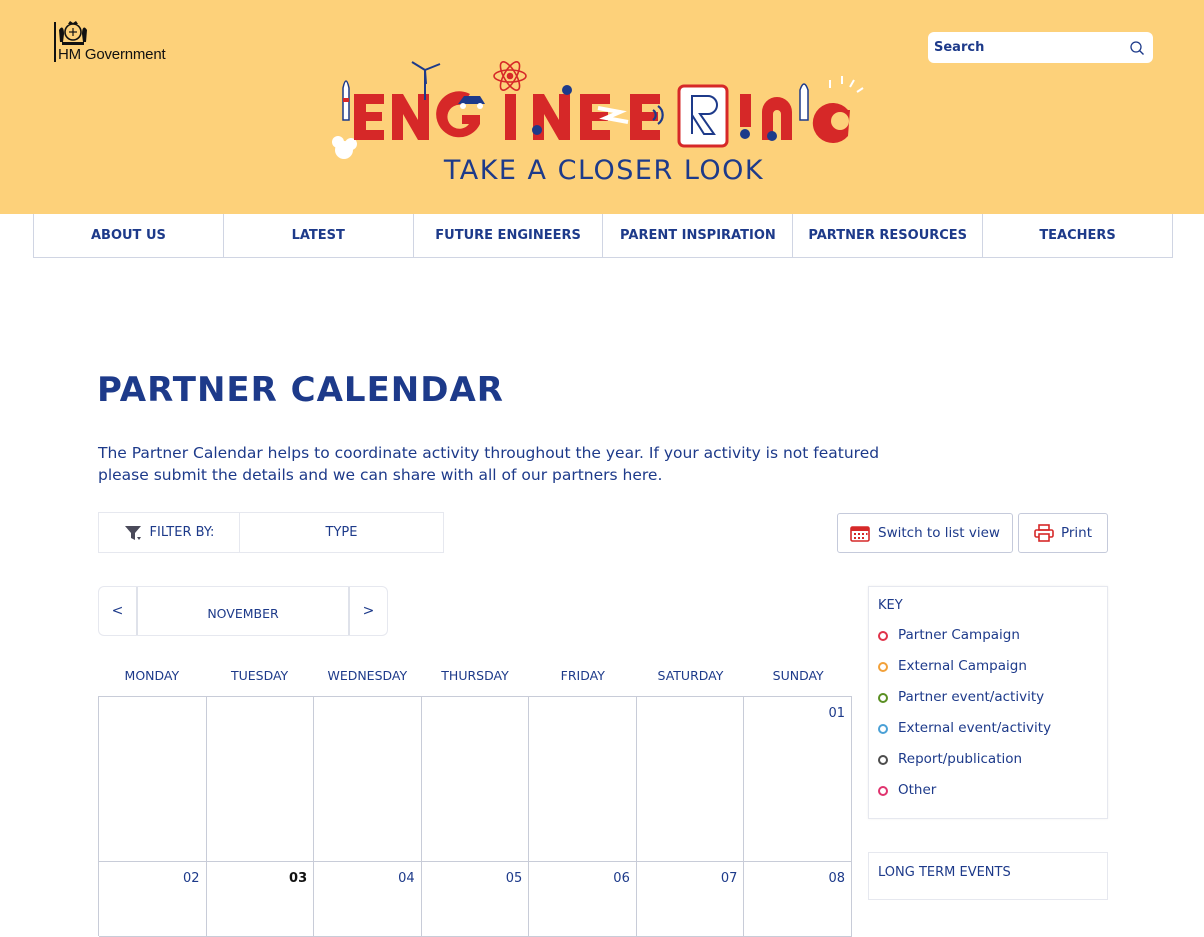 This screenshot has height=937, width=1204. Describe the element at coordinates (1076, 533) in the screenshot. I see `print-label: Print` at that location.